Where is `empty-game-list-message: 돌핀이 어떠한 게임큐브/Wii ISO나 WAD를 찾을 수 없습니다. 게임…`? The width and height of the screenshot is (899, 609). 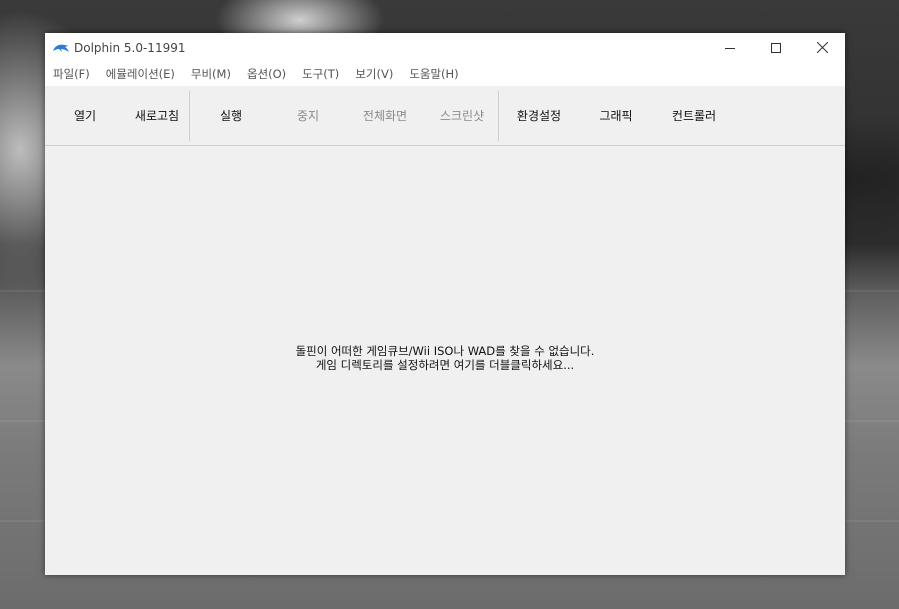
empty-game-list-message: 돌핀이 어떠한 게임큐브/Wii ISO나 WAD를 찾을 수 없습니다. 게임… is located at coordinates (445, 358).